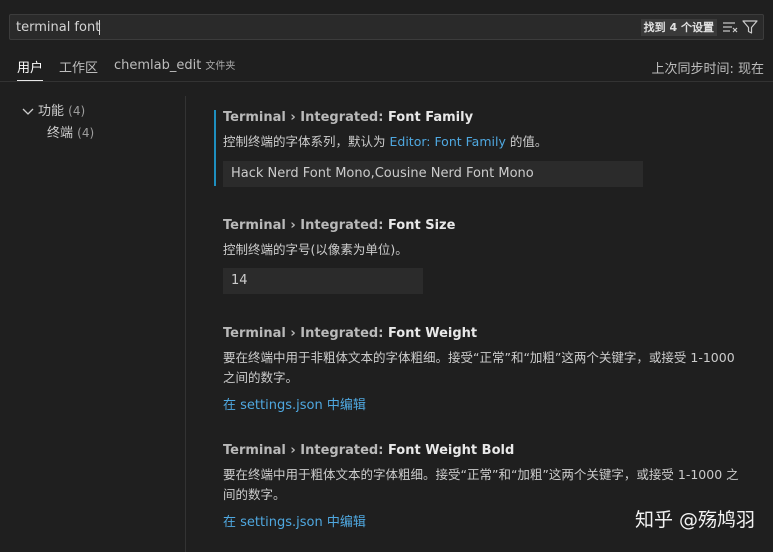 The width and height of the screenshot is (773, 552). Describe the element at coordinates (451, 450) in the screenshot. I see `setting-name: Font Weight Bold` at that location.